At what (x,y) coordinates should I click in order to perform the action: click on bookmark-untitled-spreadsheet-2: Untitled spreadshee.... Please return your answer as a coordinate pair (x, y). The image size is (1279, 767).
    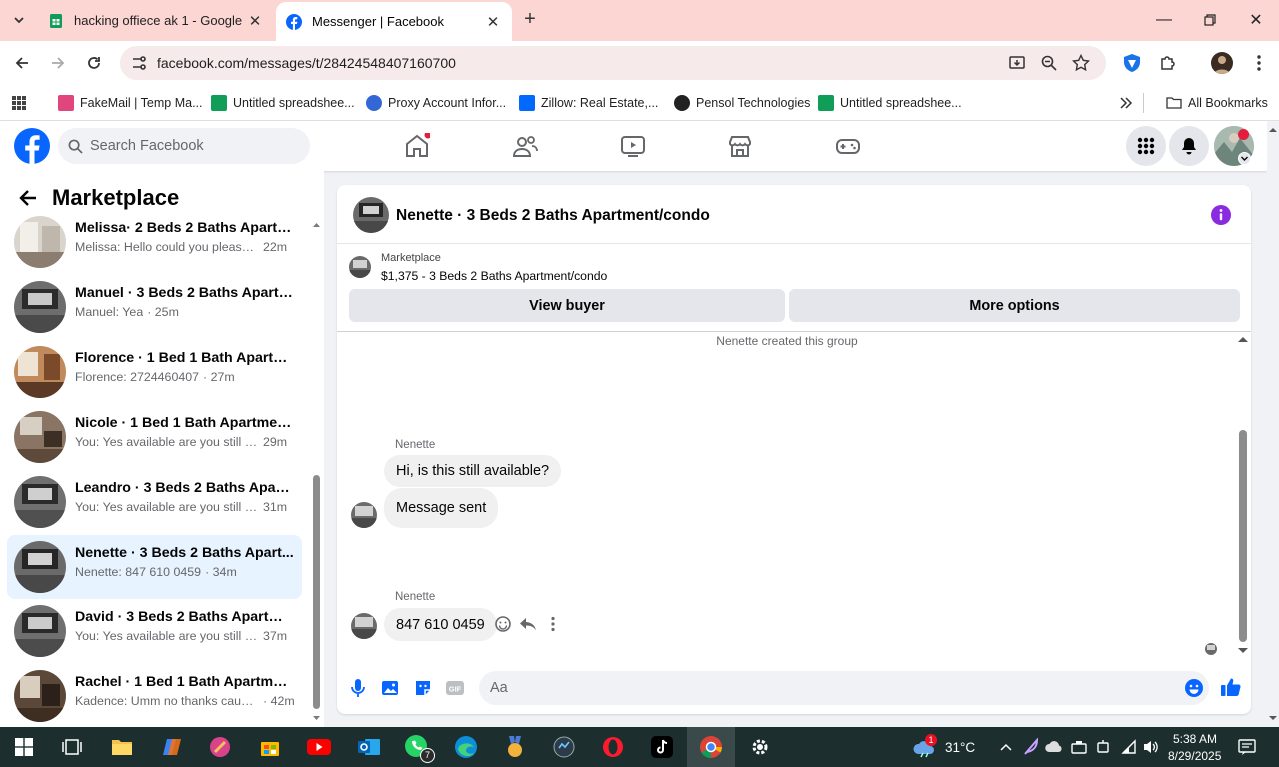
    Looking at the image, I should click on (890, 103).